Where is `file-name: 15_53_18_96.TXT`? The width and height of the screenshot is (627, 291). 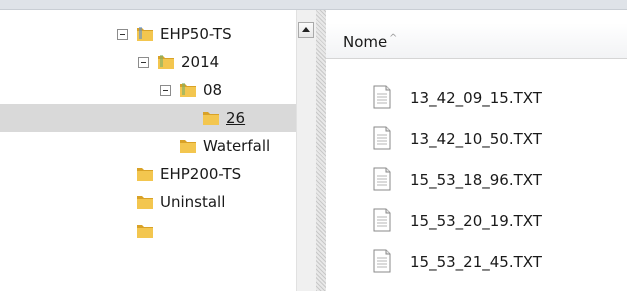 file-name: 15_53_18_96.TXT is located at coordinates (476, 180).